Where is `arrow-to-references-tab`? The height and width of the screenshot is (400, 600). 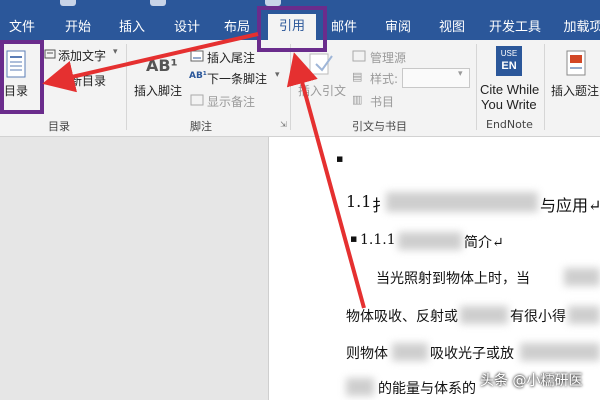 arrow-to-references-tab is located at coordinates (326, 180).